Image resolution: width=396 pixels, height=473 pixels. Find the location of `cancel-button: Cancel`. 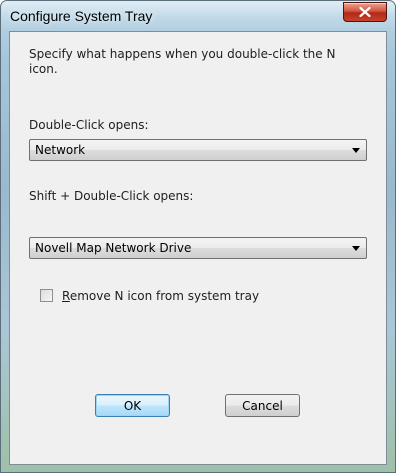

cancel-button: Cancel is located at coordinates (262, 405).